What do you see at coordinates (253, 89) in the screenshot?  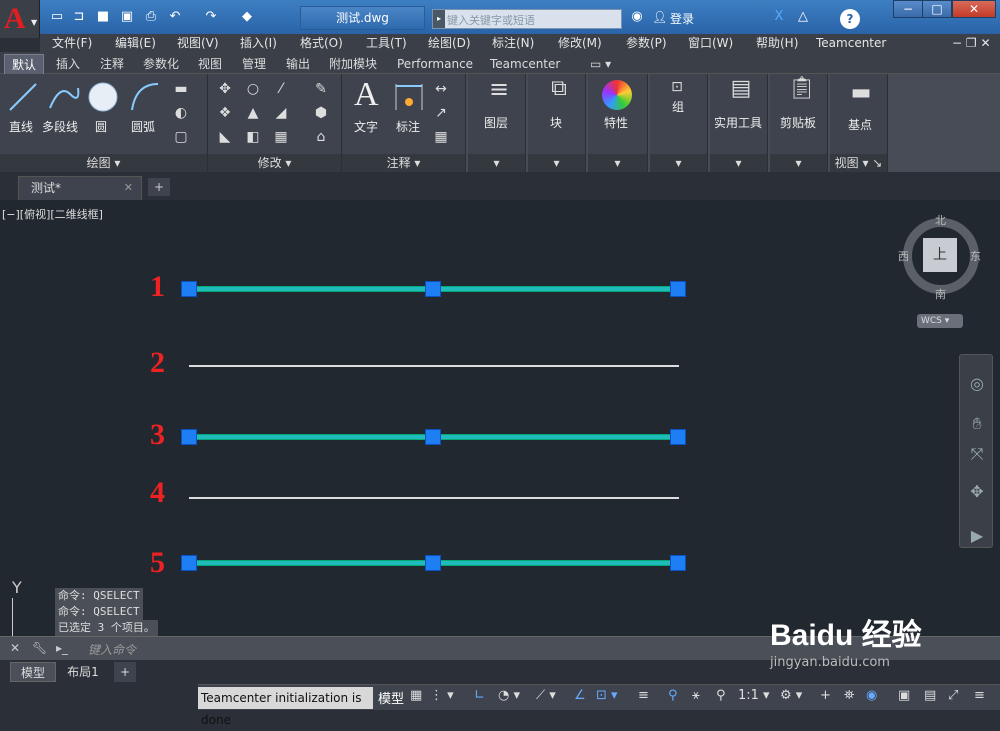 I see `rotate-icon: ○` at bounding box center [253, 89].